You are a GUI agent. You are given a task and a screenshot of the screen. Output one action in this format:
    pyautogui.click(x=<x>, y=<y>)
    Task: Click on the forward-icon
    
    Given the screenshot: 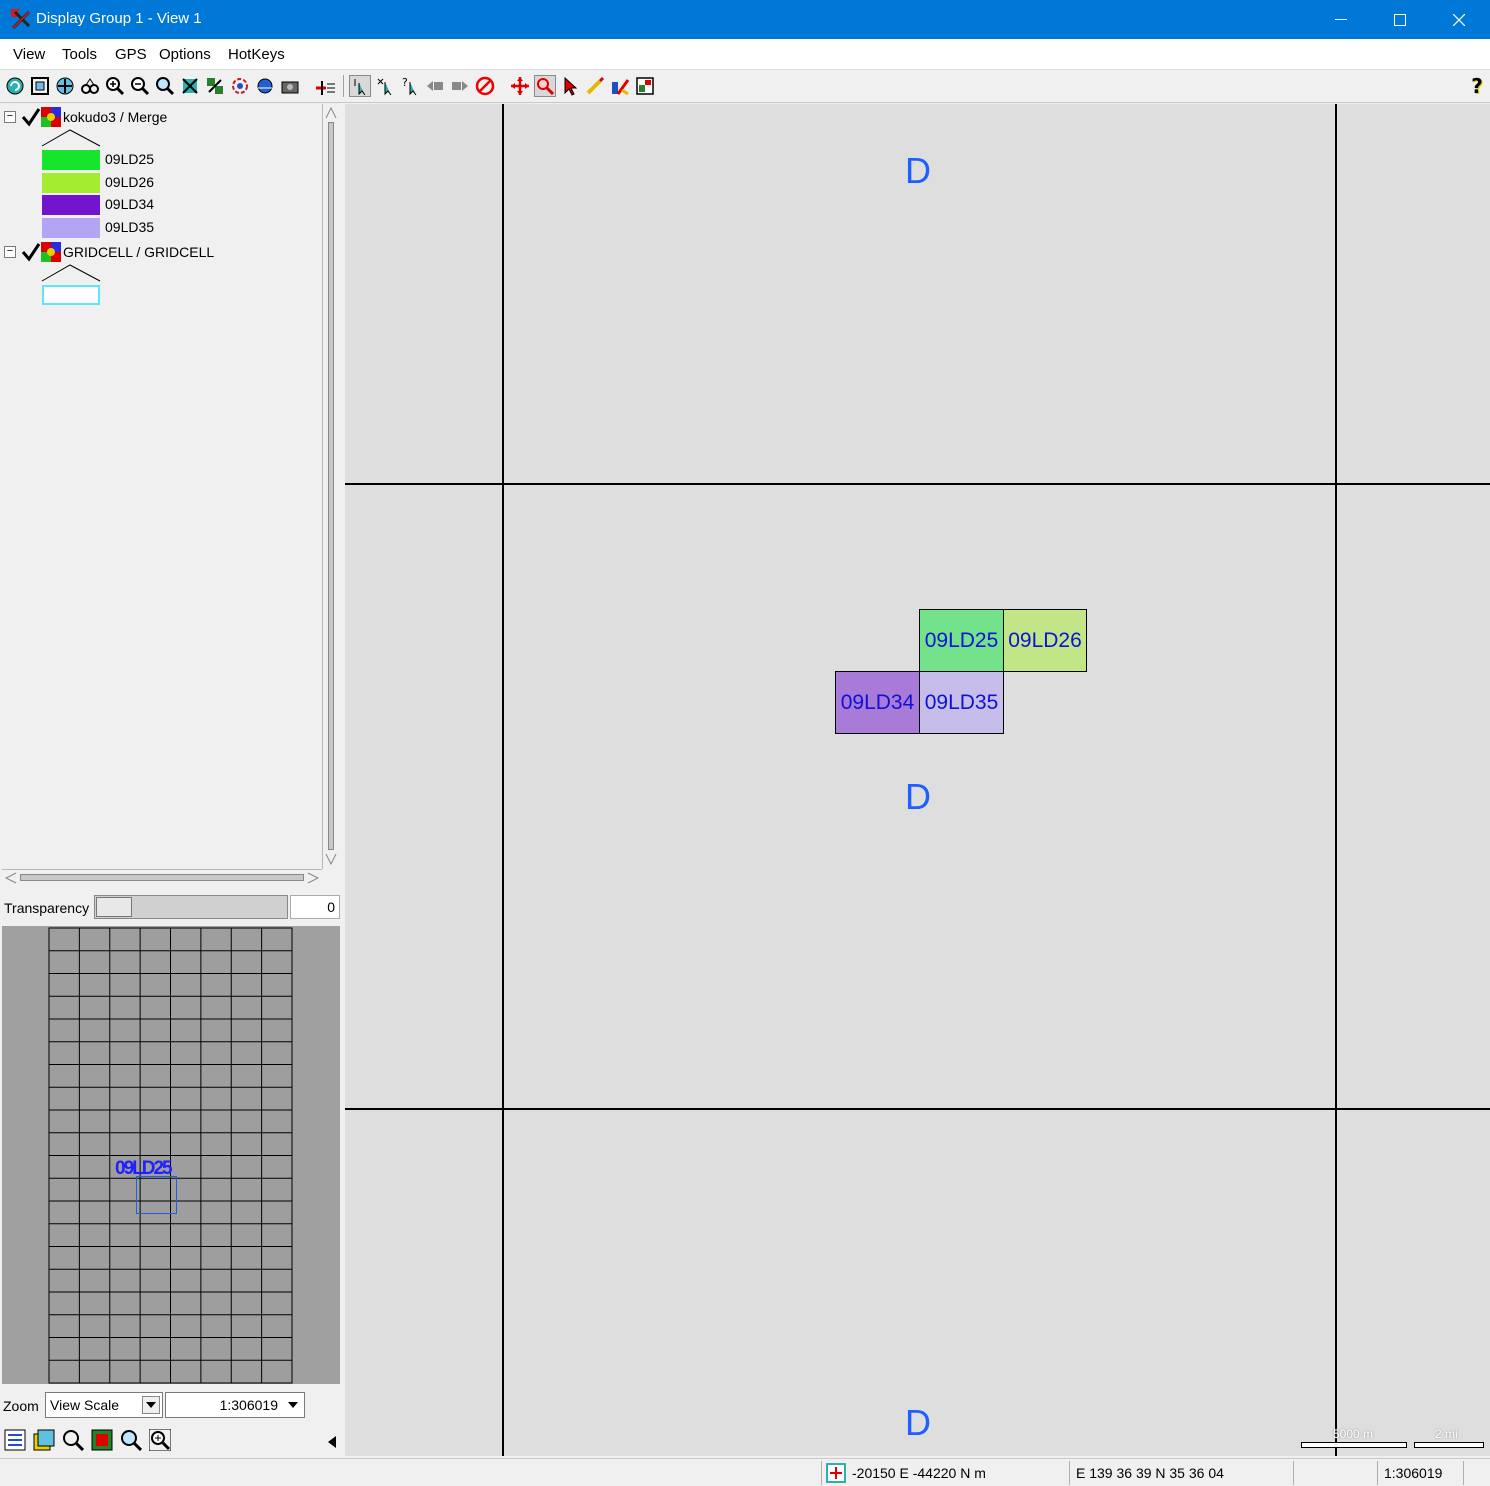 What is the action you would take?
    pyautogui.click(x=460, y=86)
    